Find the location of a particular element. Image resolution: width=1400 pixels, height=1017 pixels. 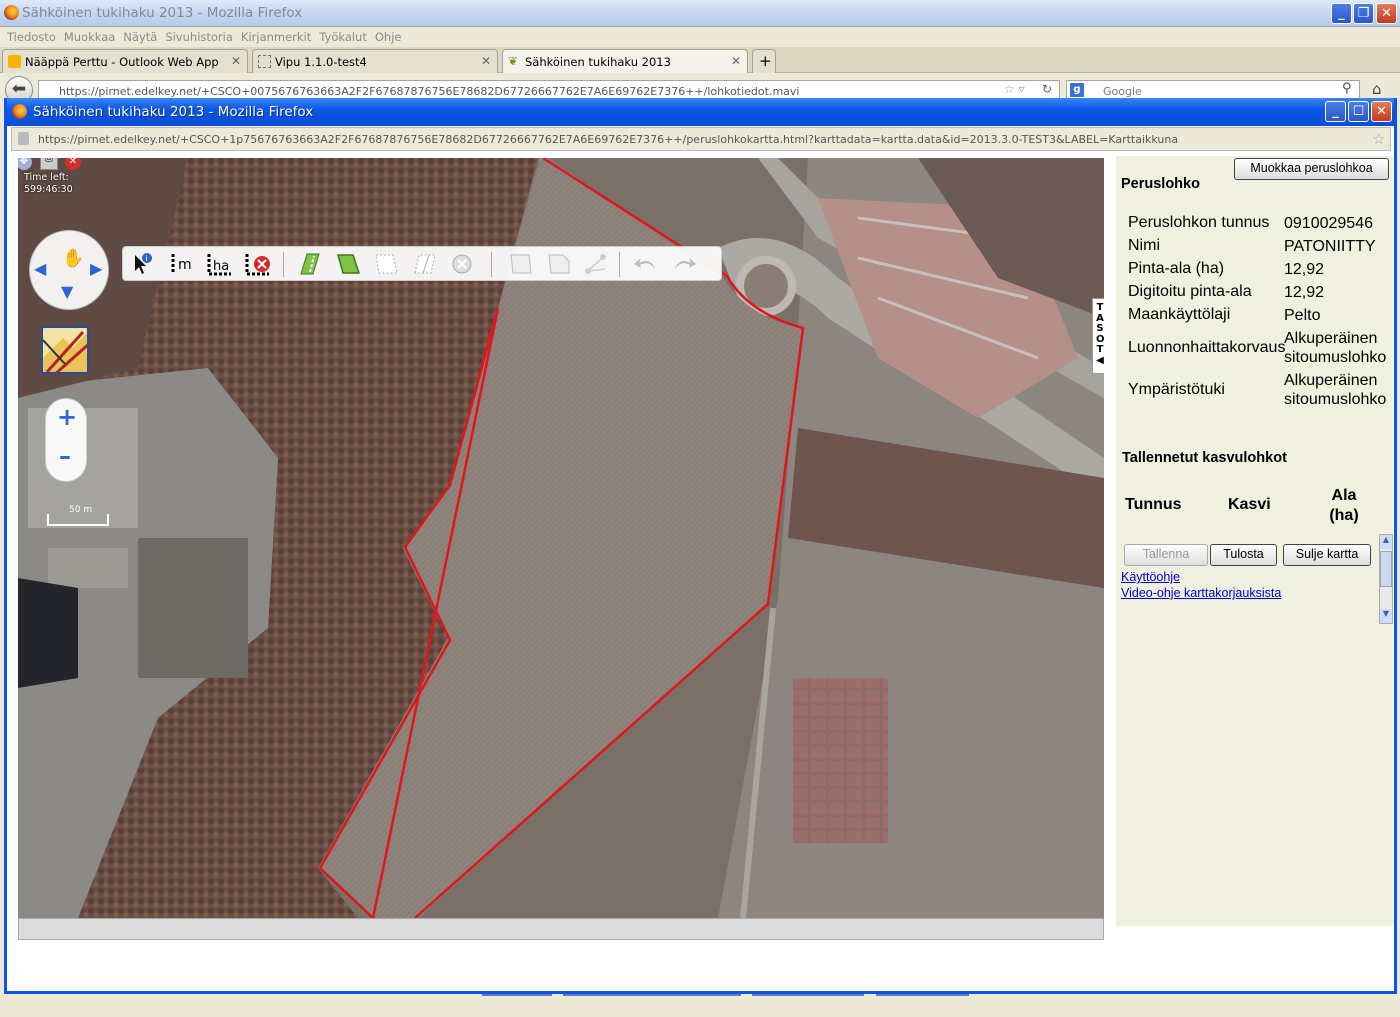

maximize-button: ❐ is located at coordinates (1363, 13).